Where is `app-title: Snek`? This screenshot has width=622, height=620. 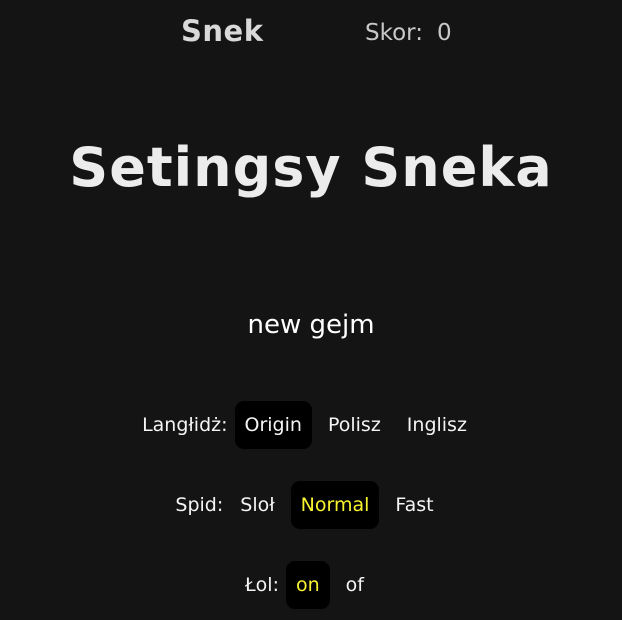 app-title: Snek is located at coordinates (222, 31).